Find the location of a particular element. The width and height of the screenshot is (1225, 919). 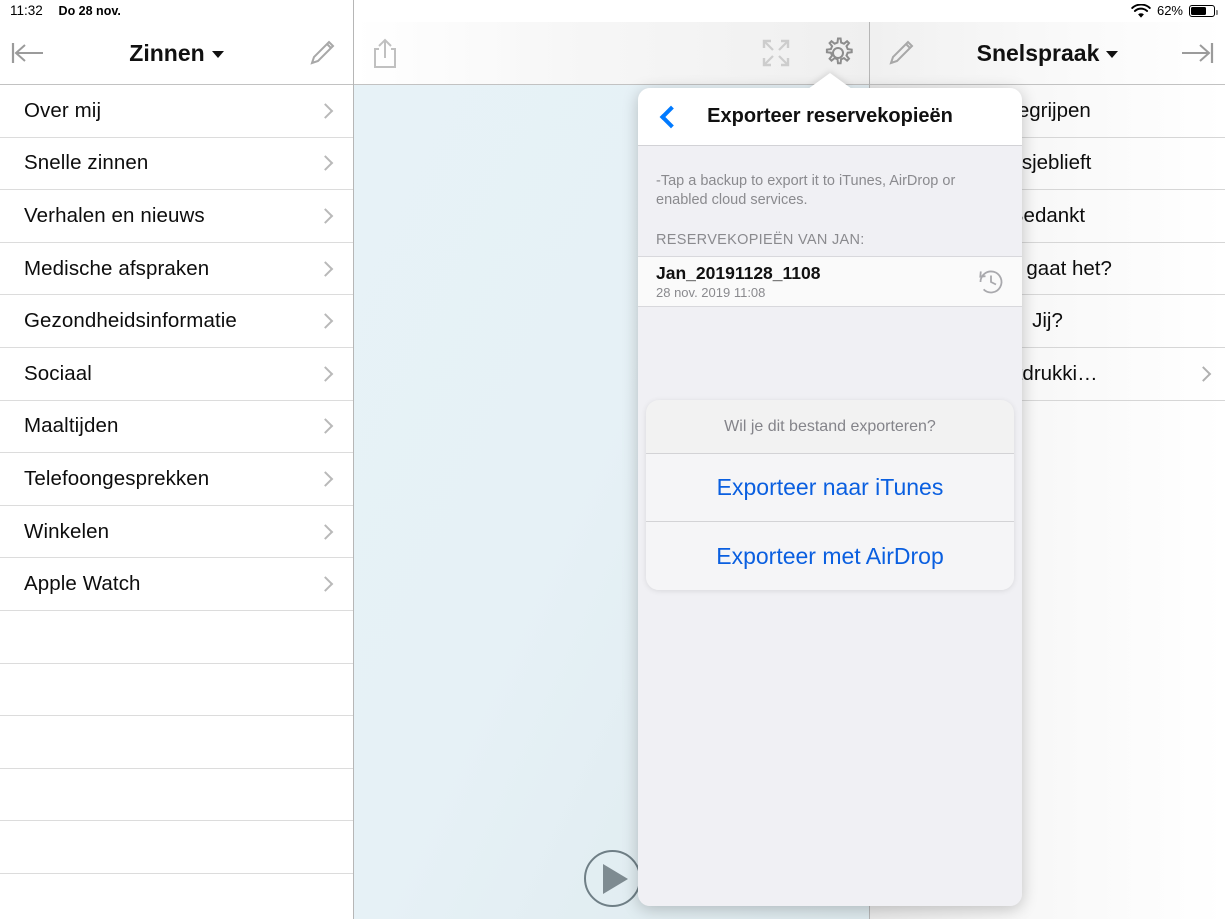

export-with-airdrop-button: Exporteer met AirDrop is located at coordinates (830, 556).